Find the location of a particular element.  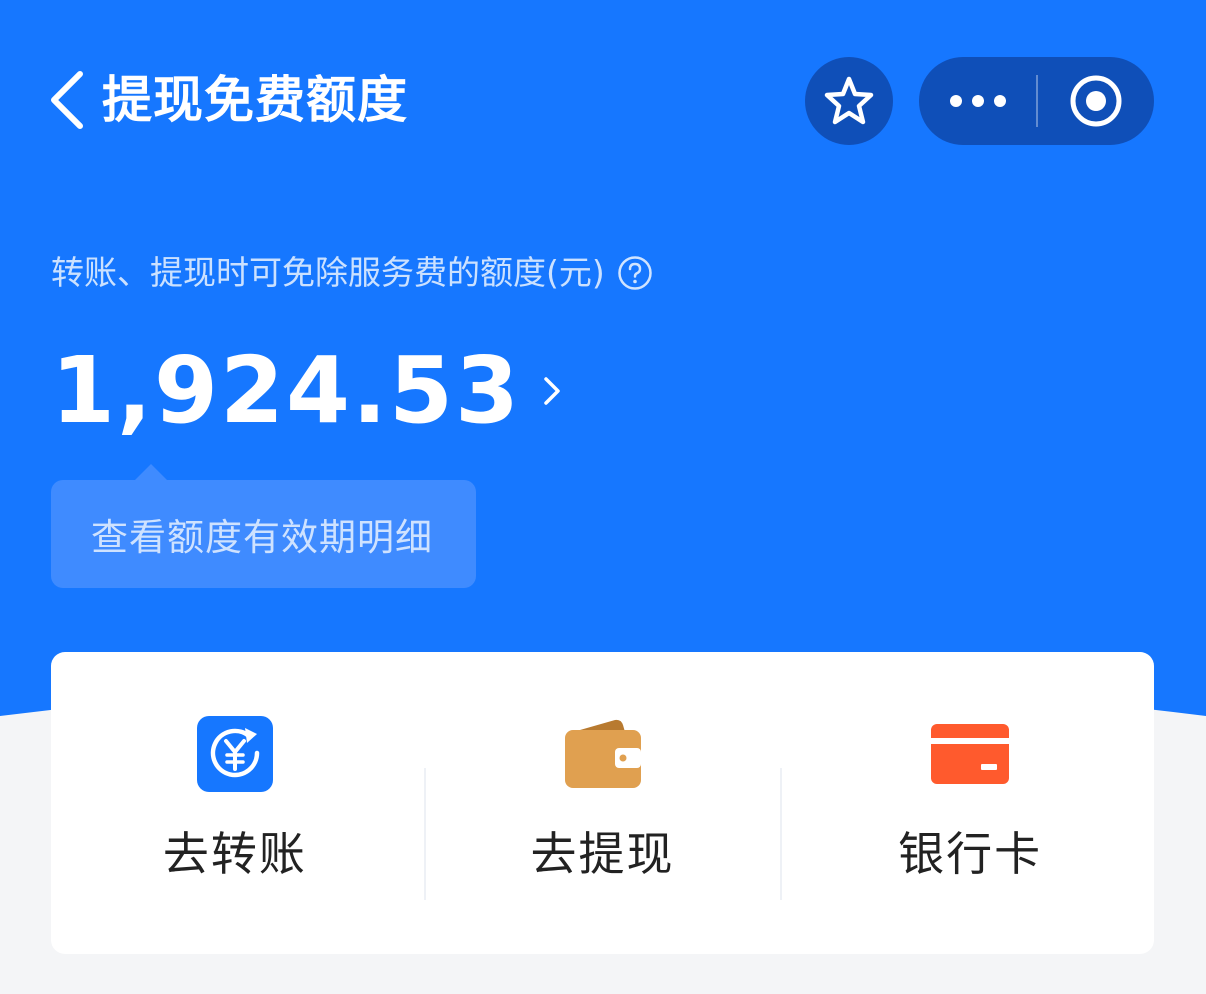

help-button is located at coordinates (635, 273).